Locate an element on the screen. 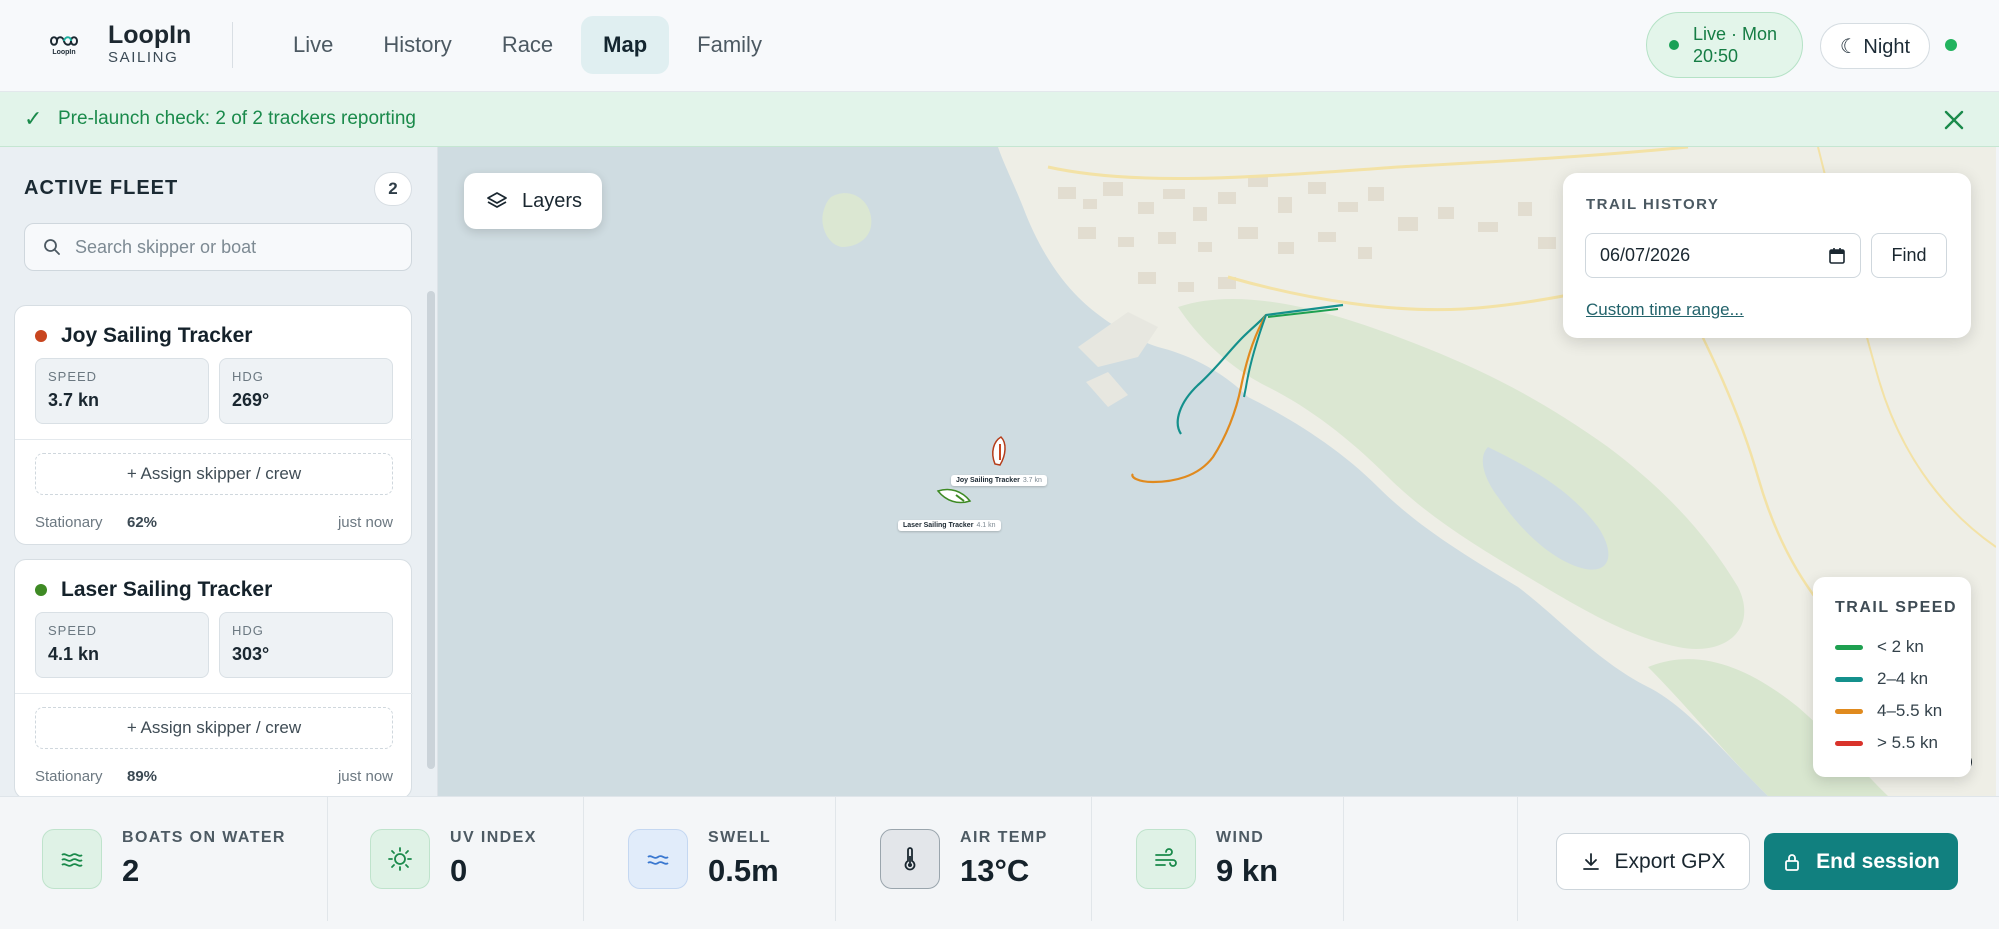 The image size is (1999, 929). app-subtitle: SAILING is located at coordinates (143, 57).